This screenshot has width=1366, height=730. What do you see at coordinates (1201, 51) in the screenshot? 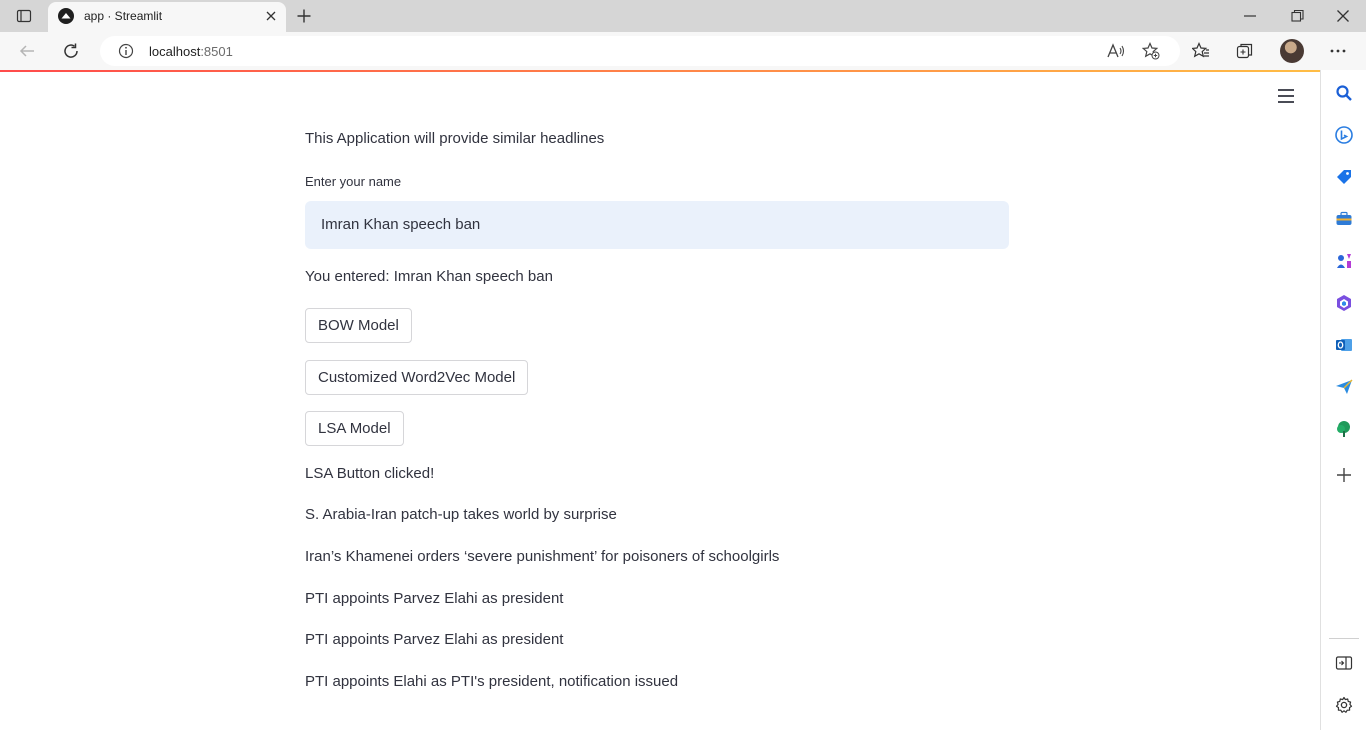
I see `favorites-icon` at bounding box center [1201, 51].